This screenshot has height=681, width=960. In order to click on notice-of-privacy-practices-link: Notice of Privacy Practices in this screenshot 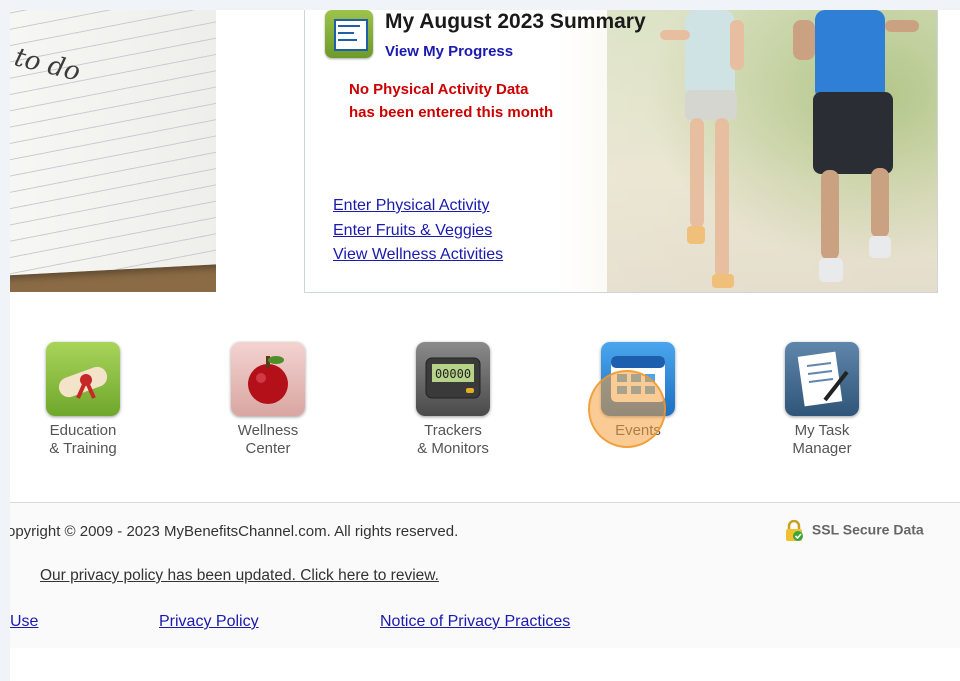, I will do `click(475, 622)`.